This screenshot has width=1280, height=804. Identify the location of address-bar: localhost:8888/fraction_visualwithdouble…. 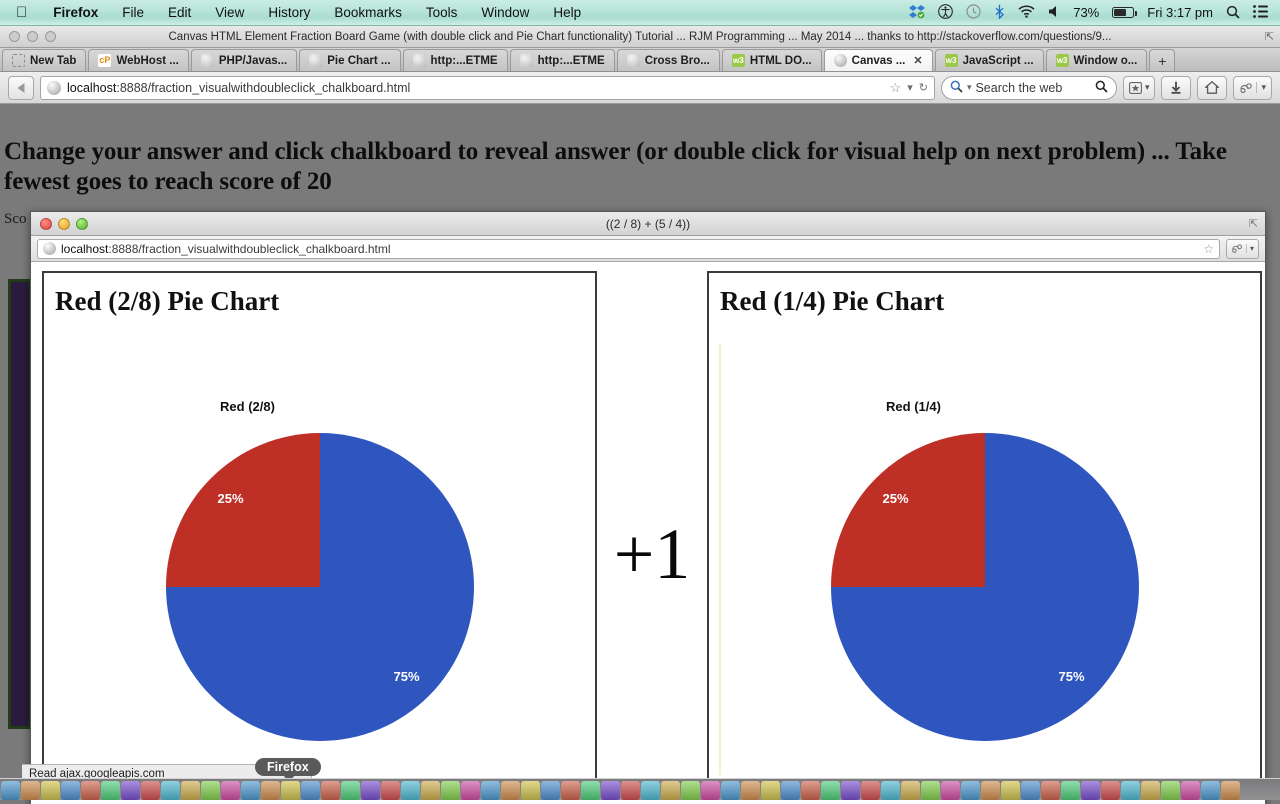
(487, 88).